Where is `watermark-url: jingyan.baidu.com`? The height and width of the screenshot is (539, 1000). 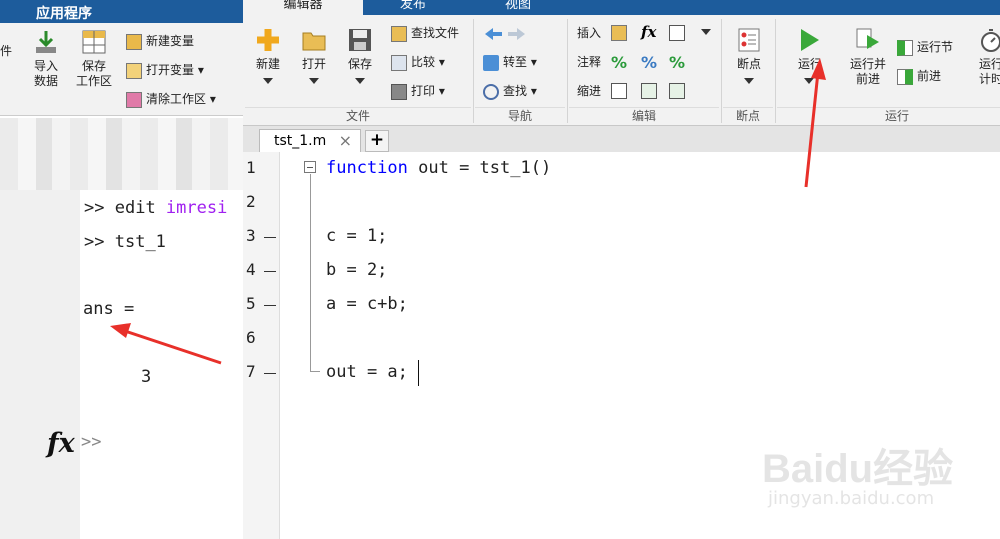
watermark-url: jingyan.baidu.com is located at coordinates (851, 498).